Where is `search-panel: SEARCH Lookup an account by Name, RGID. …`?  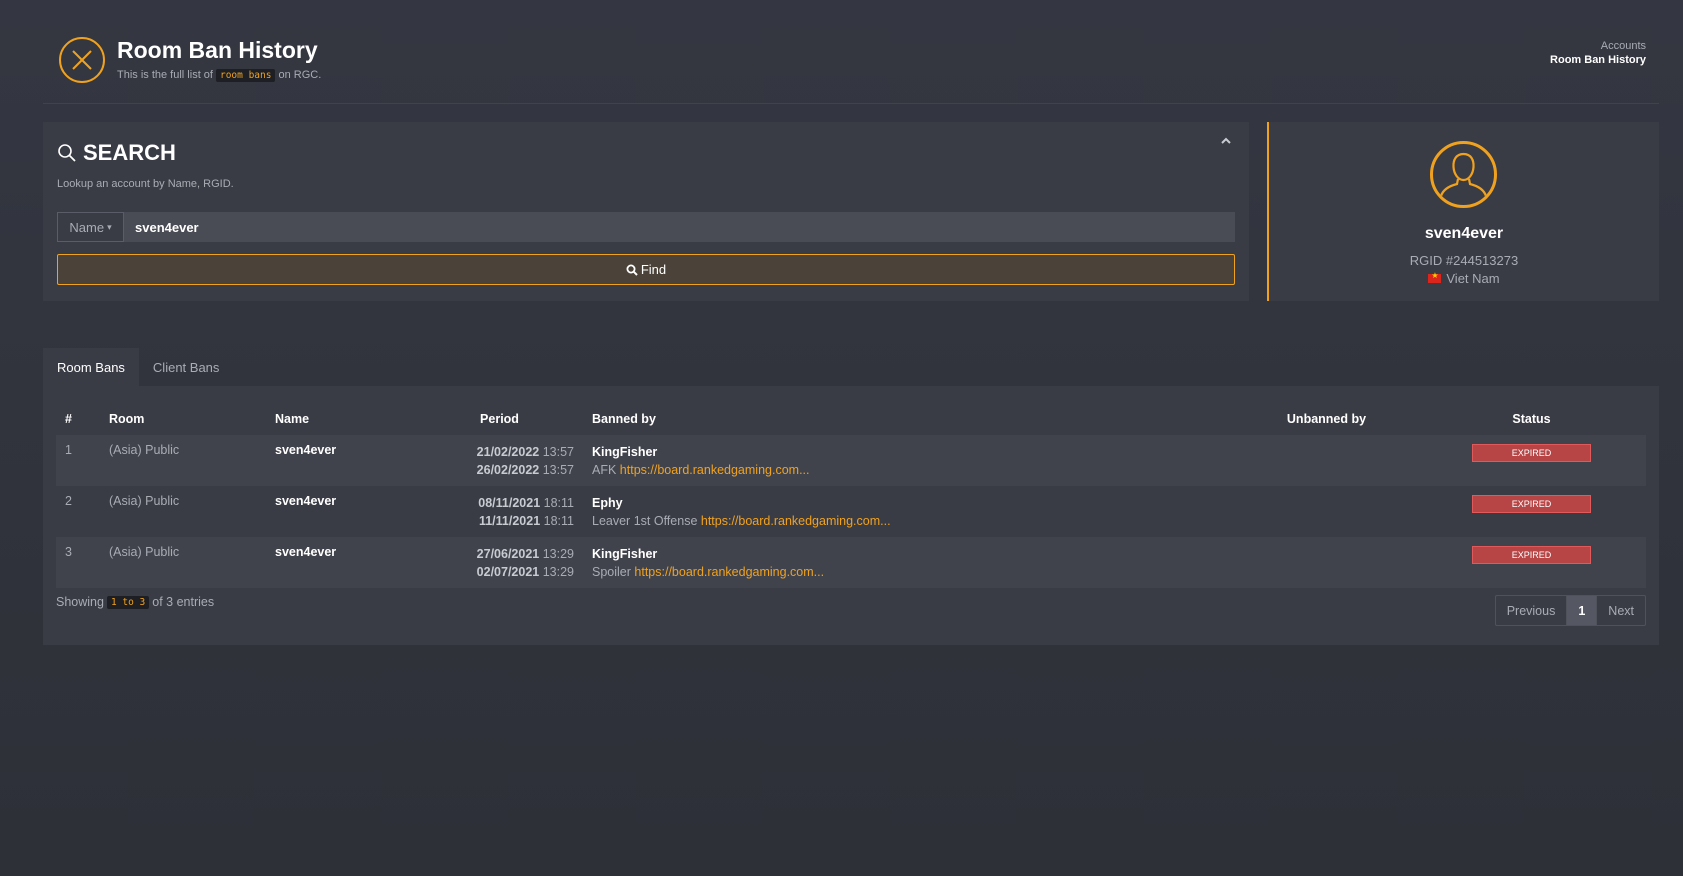 search-panel: SEARCH Lookup an account by Name, RGID. … is located at coordinates (646, 211).